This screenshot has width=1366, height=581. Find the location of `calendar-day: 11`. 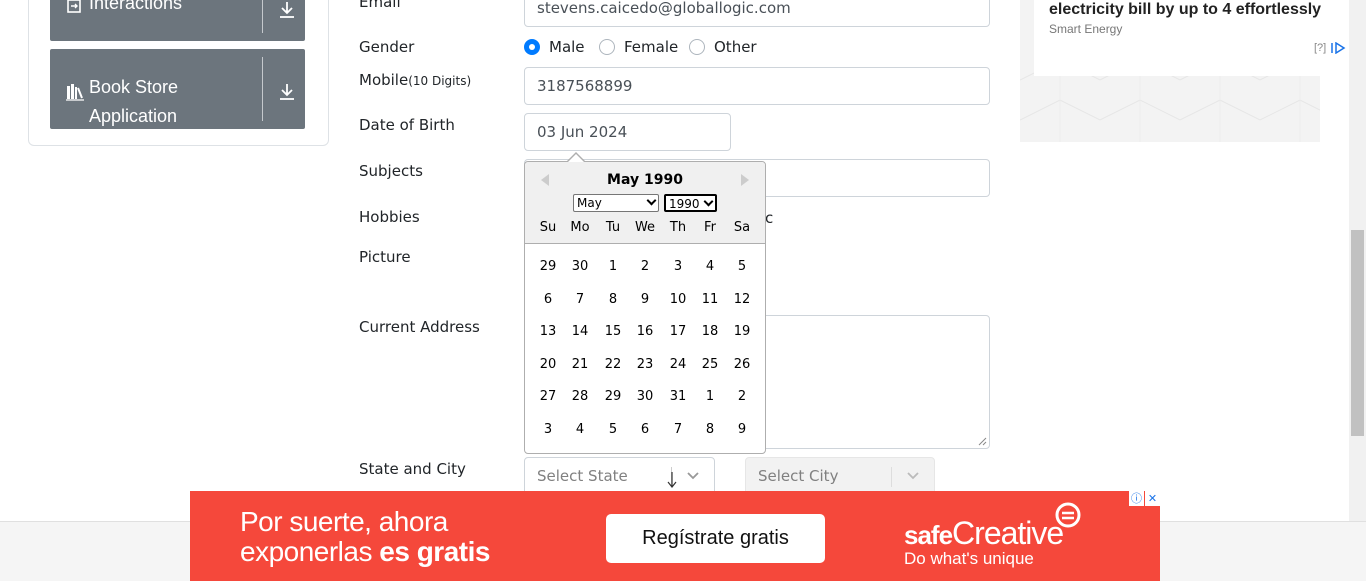

calendar-day: 11 is located at coordinates (710, 300).